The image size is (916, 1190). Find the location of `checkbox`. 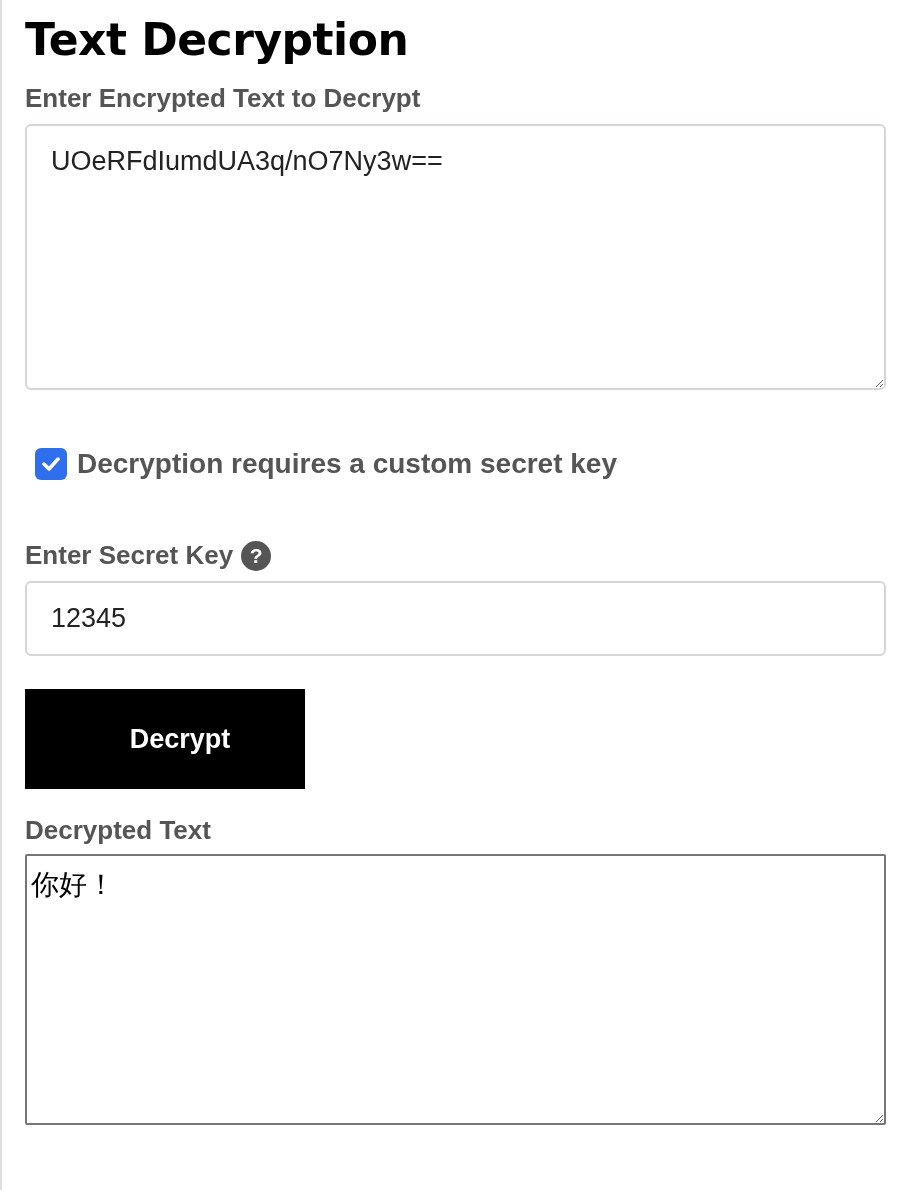

checkbox is located at coordinates (51, 464).